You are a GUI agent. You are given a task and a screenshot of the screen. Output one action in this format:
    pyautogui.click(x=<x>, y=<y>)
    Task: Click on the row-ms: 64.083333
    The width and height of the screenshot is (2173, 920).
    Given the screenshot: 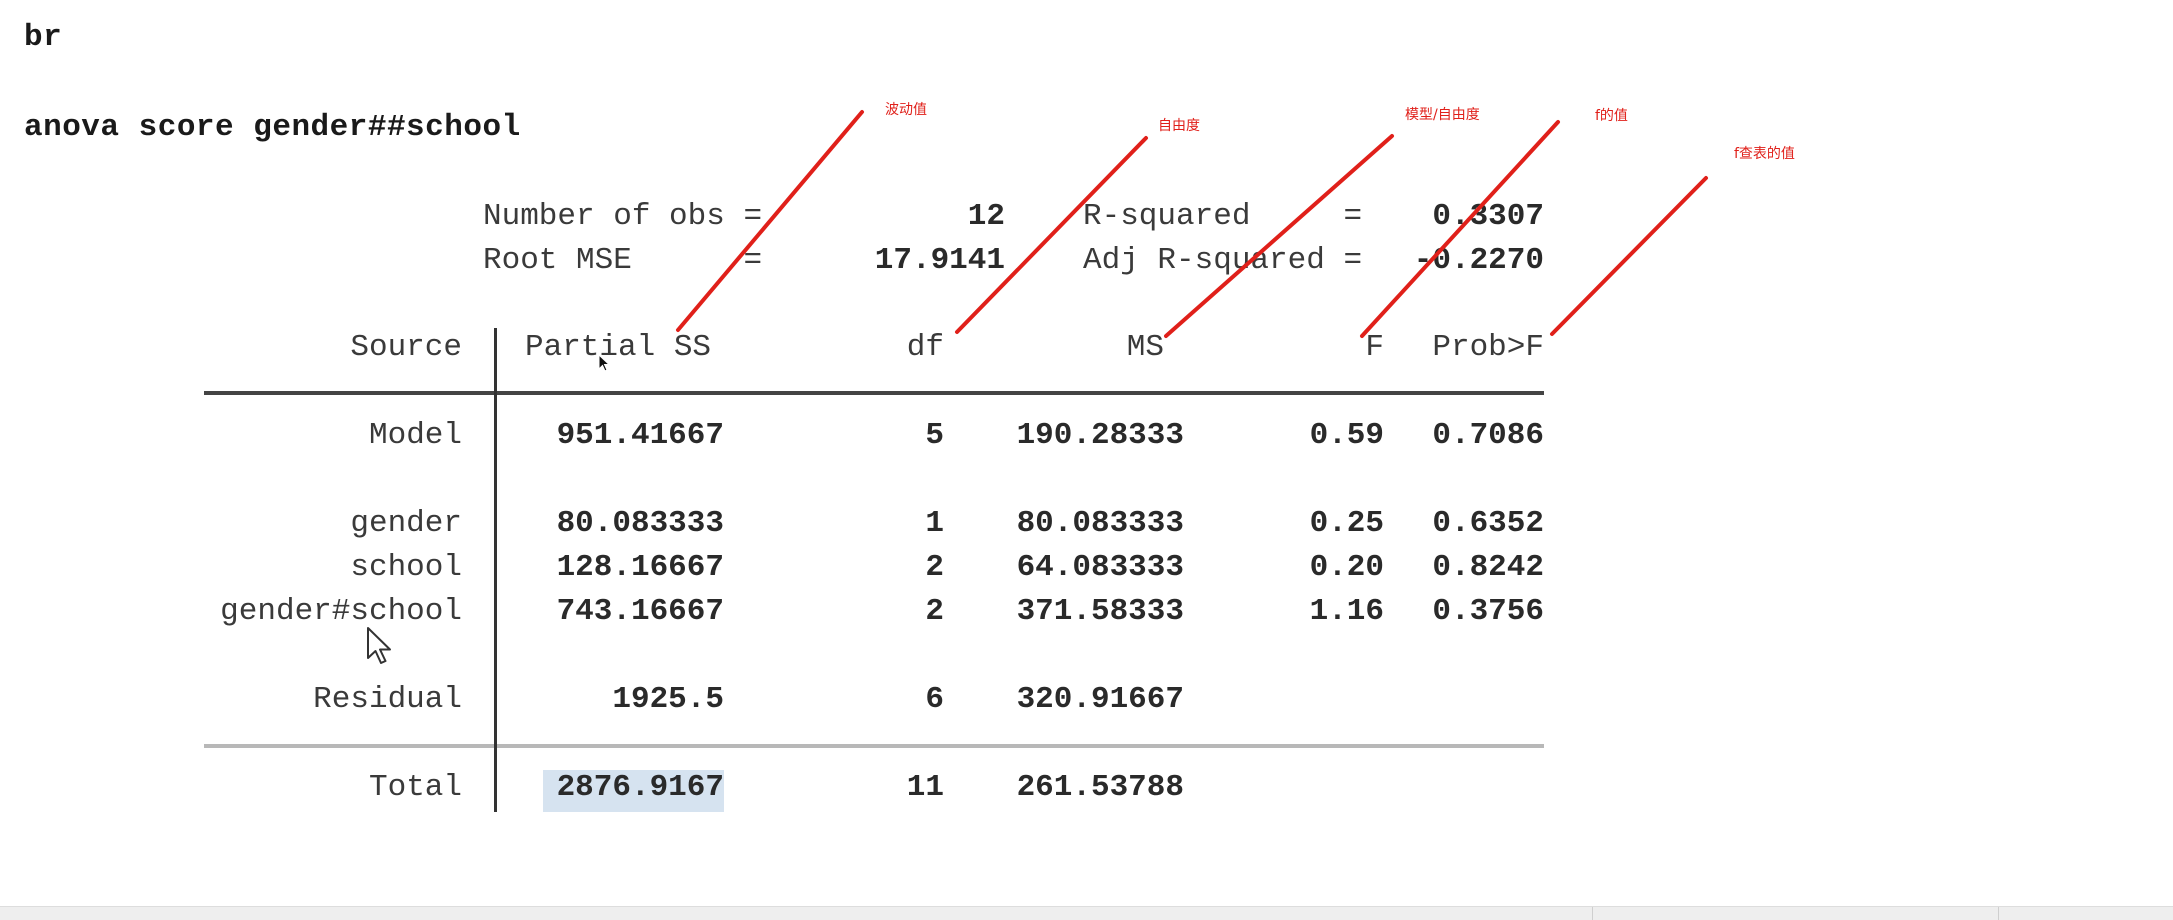 What is the action you would take?
    pyautogui.click(x=1100, y=567)
    